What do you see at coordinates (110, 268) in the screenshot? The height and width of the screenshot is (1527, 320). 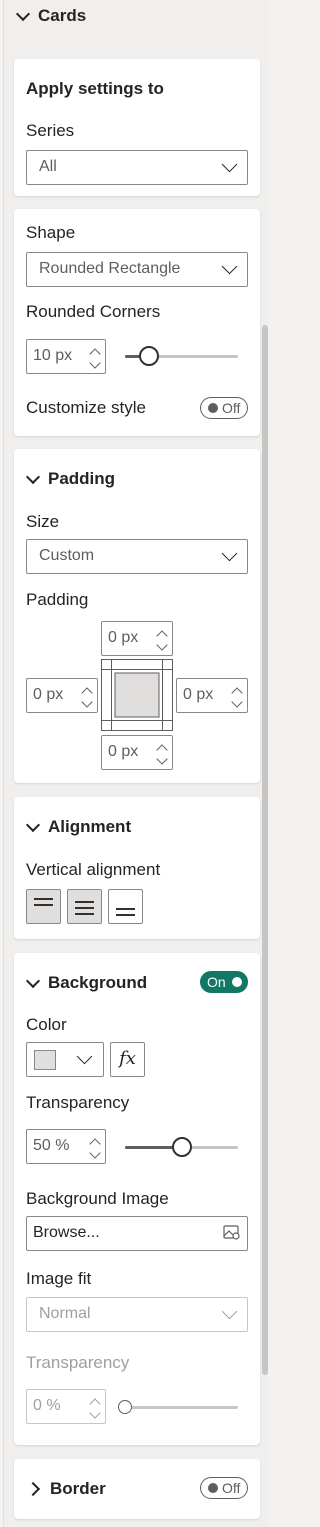 I see `shape-dropdown-value: Rounded Rectangle` at bounding box center [110, 268].